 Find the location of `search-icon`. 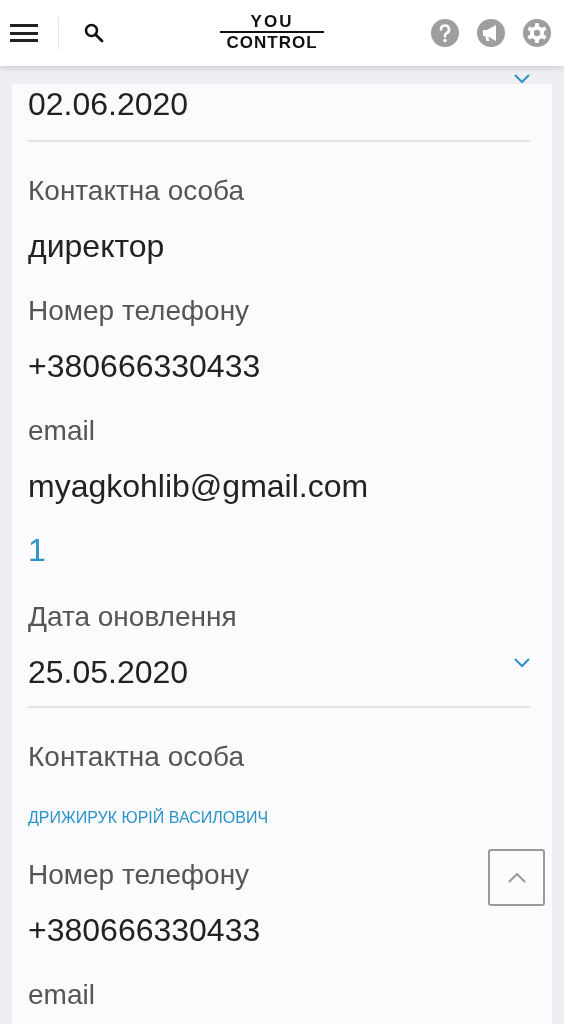

search-icon is located at coordinates (94, 33).